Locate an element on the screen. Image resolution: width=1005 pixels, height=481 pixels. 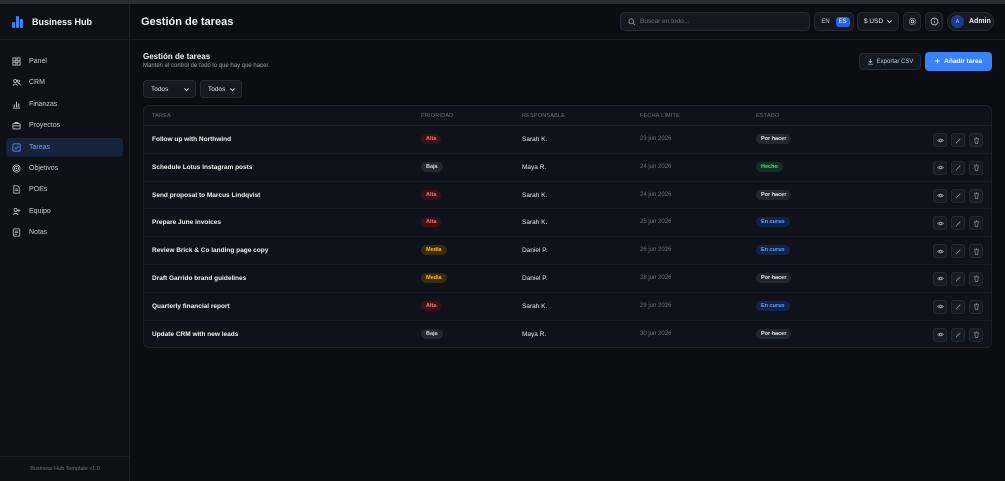
priority-badge: Alta is located at coordinates (431, 222).